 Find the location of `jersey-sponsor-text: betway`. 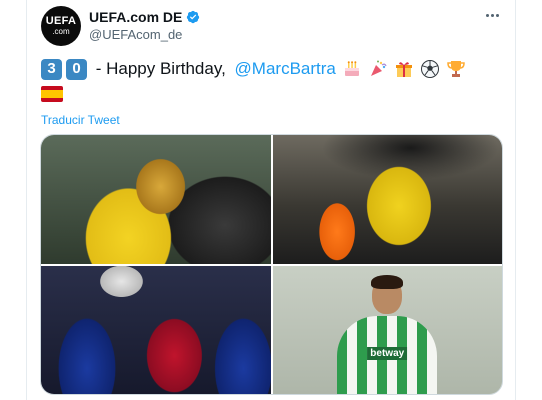

jersey-sponsor-text: betway is located at coordinates (387, 353).